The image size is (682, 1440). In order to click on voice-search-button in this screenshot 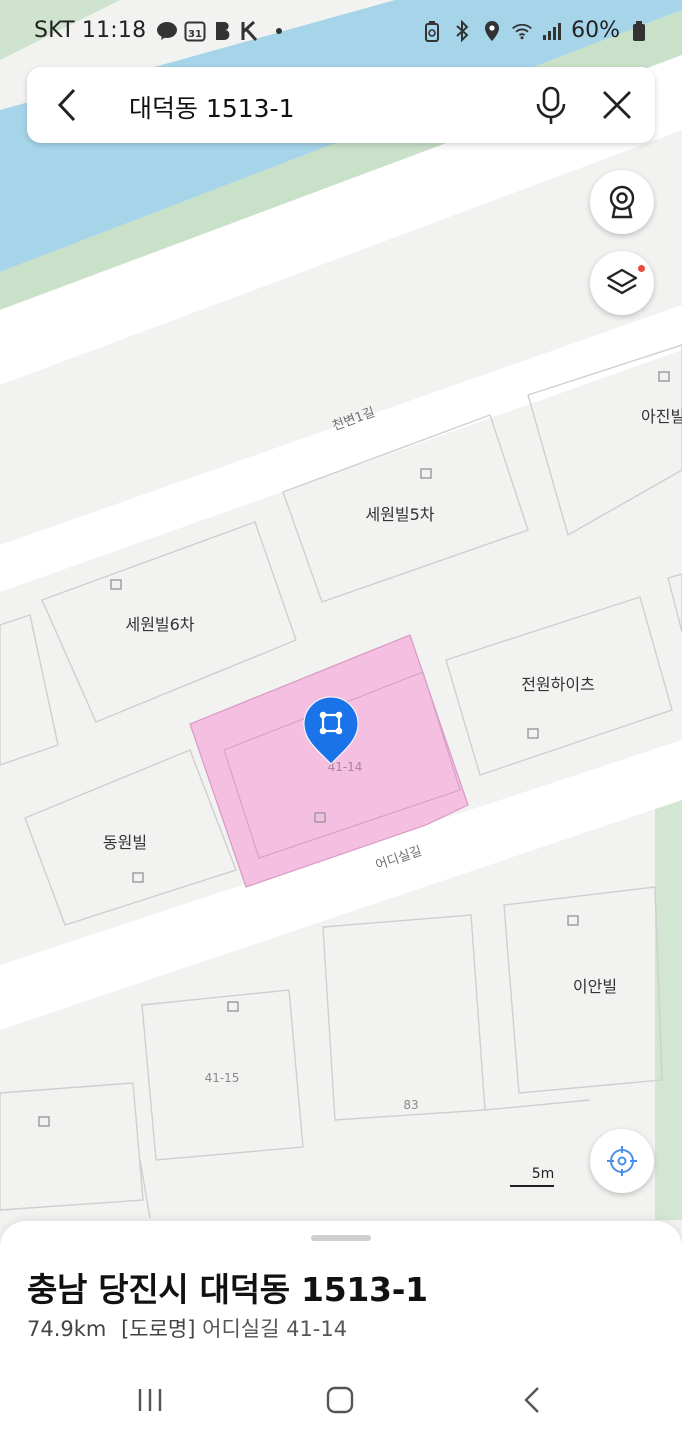, I will do `click(551, 105)`.